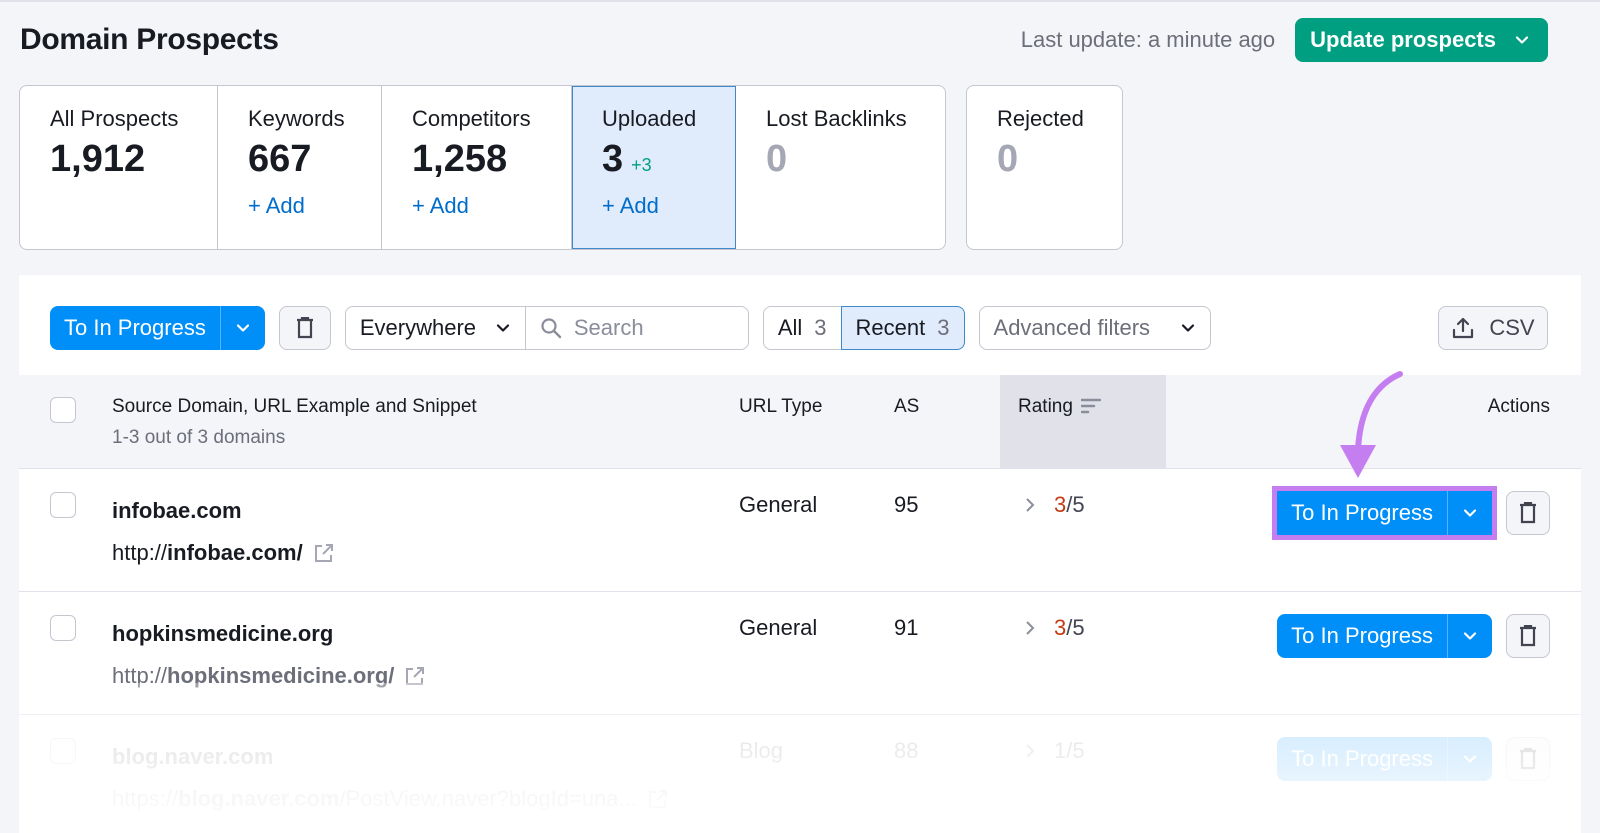 This screenshot has height=833, width=1600. Describe the element at coordinates (906, 750) in the screenshot. I see `row-as: 88` at that location.